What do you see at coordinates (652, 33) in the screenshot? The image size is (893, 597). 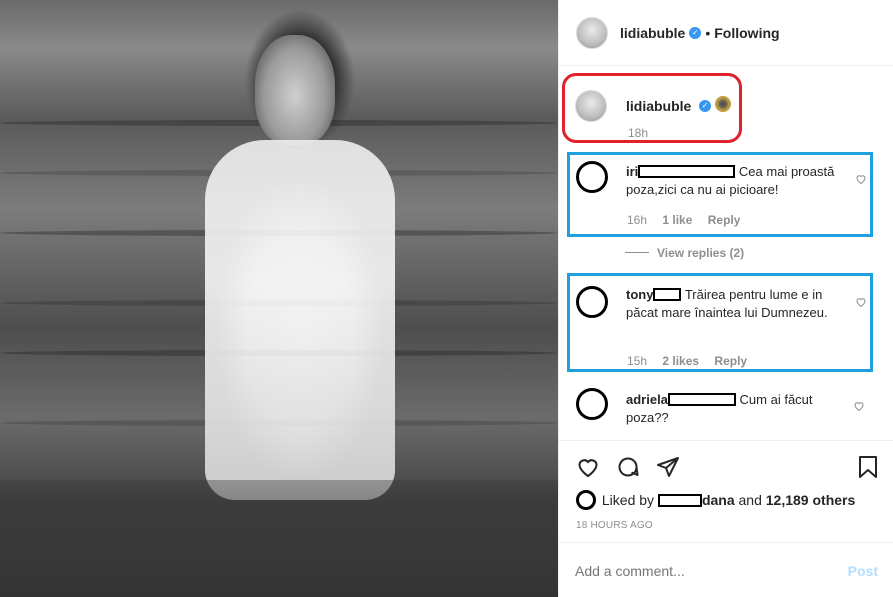 I see `author-username: lidiabuble` at bounding box center [652, 33].